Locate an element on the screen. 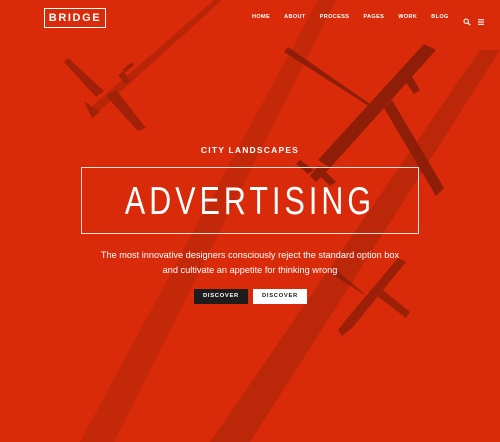 The width and height of the screenshot is (500, 442). nav-item-blog: BLOG is located at coordinates (440, 17).